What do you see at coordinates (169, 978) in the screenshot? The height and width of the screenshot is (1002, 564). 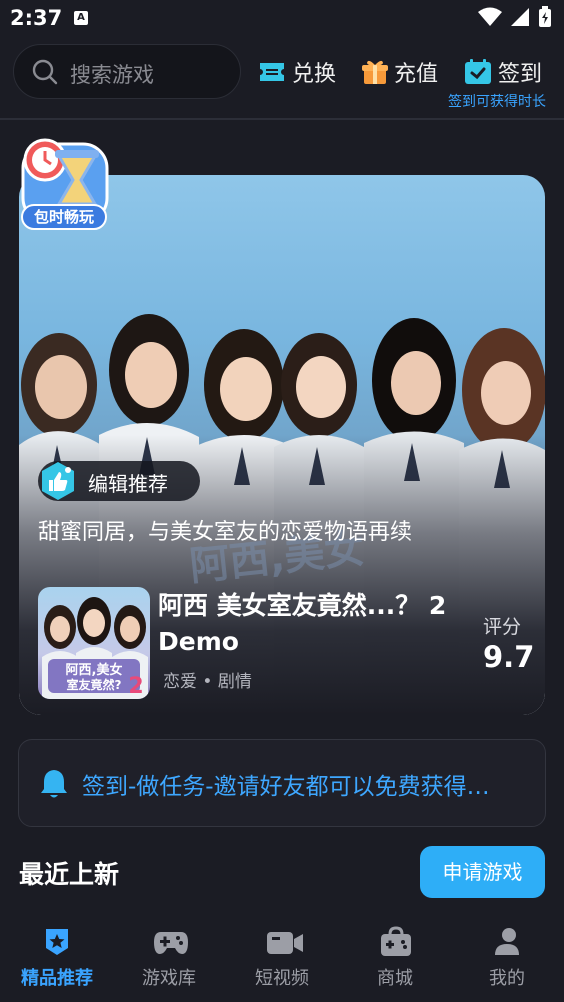 I see `nav-label-library: 游戏库` at bounding box center [169, 978].